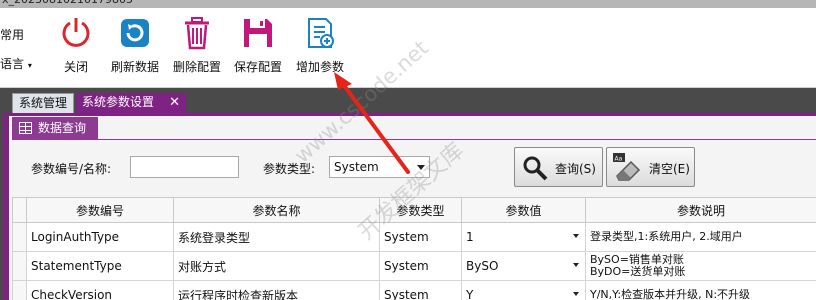  Describe the element at coordinates (12, 64) in the screenshot. I see `quick-item-language-label: 语言` at that location.